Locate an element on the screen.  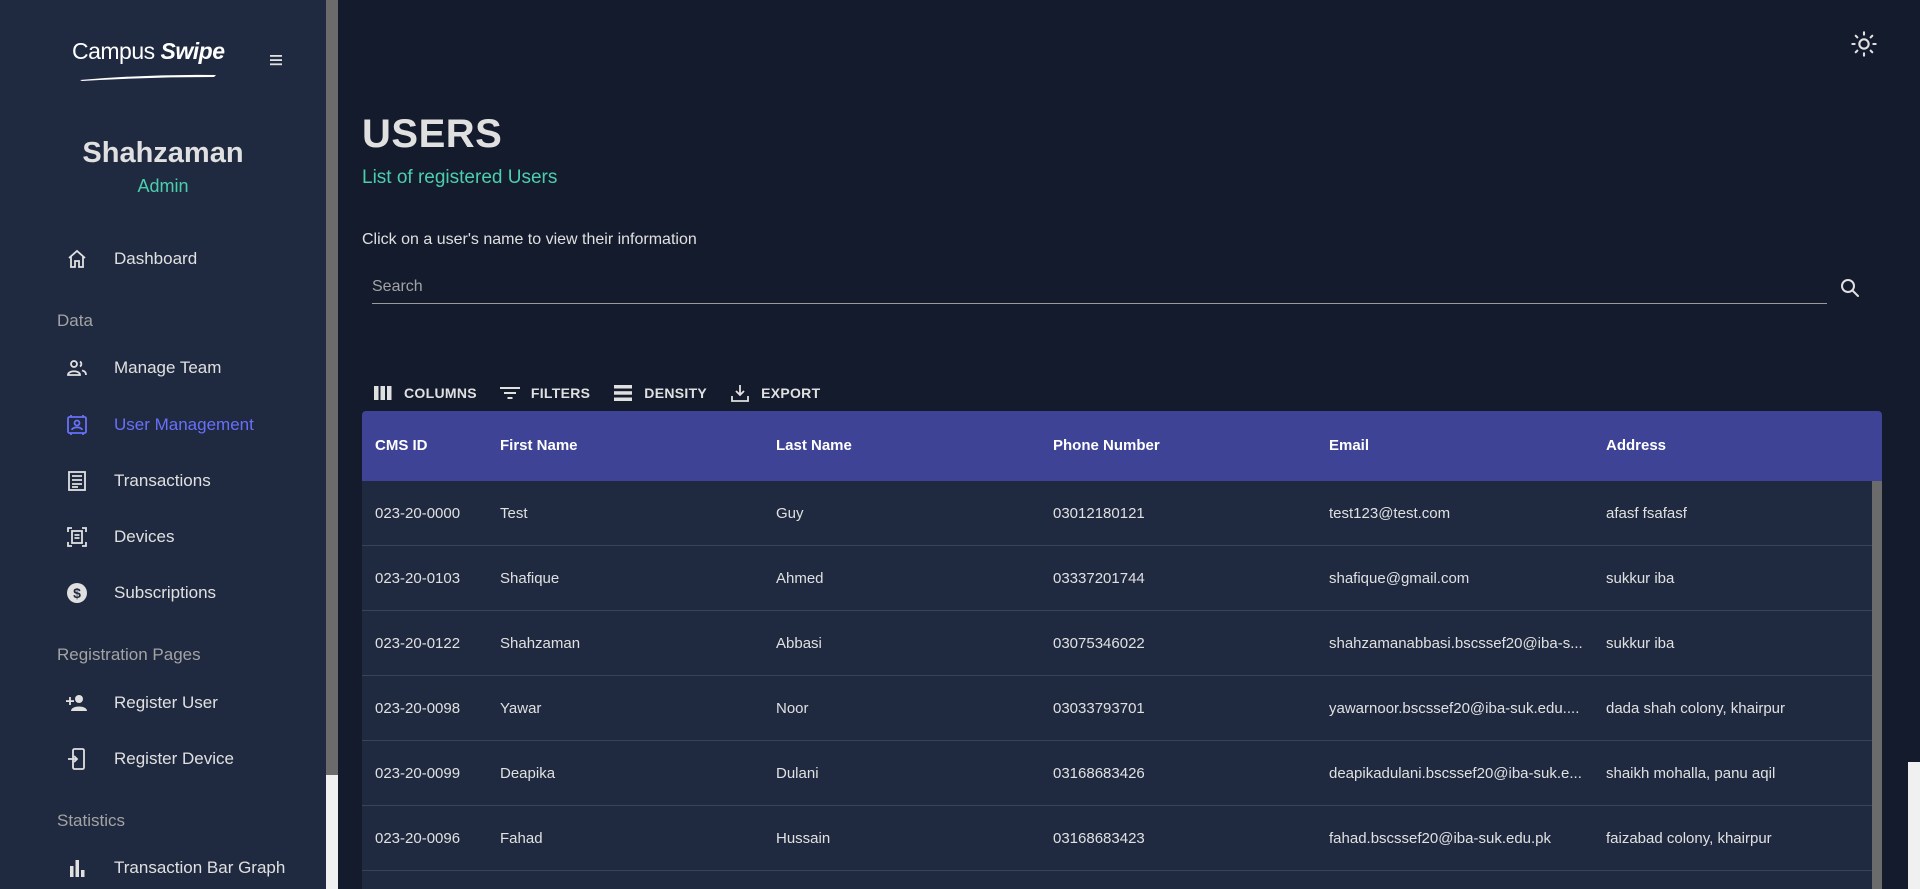
sidebar-item-label: Devices is located at coordinates (144, 536).